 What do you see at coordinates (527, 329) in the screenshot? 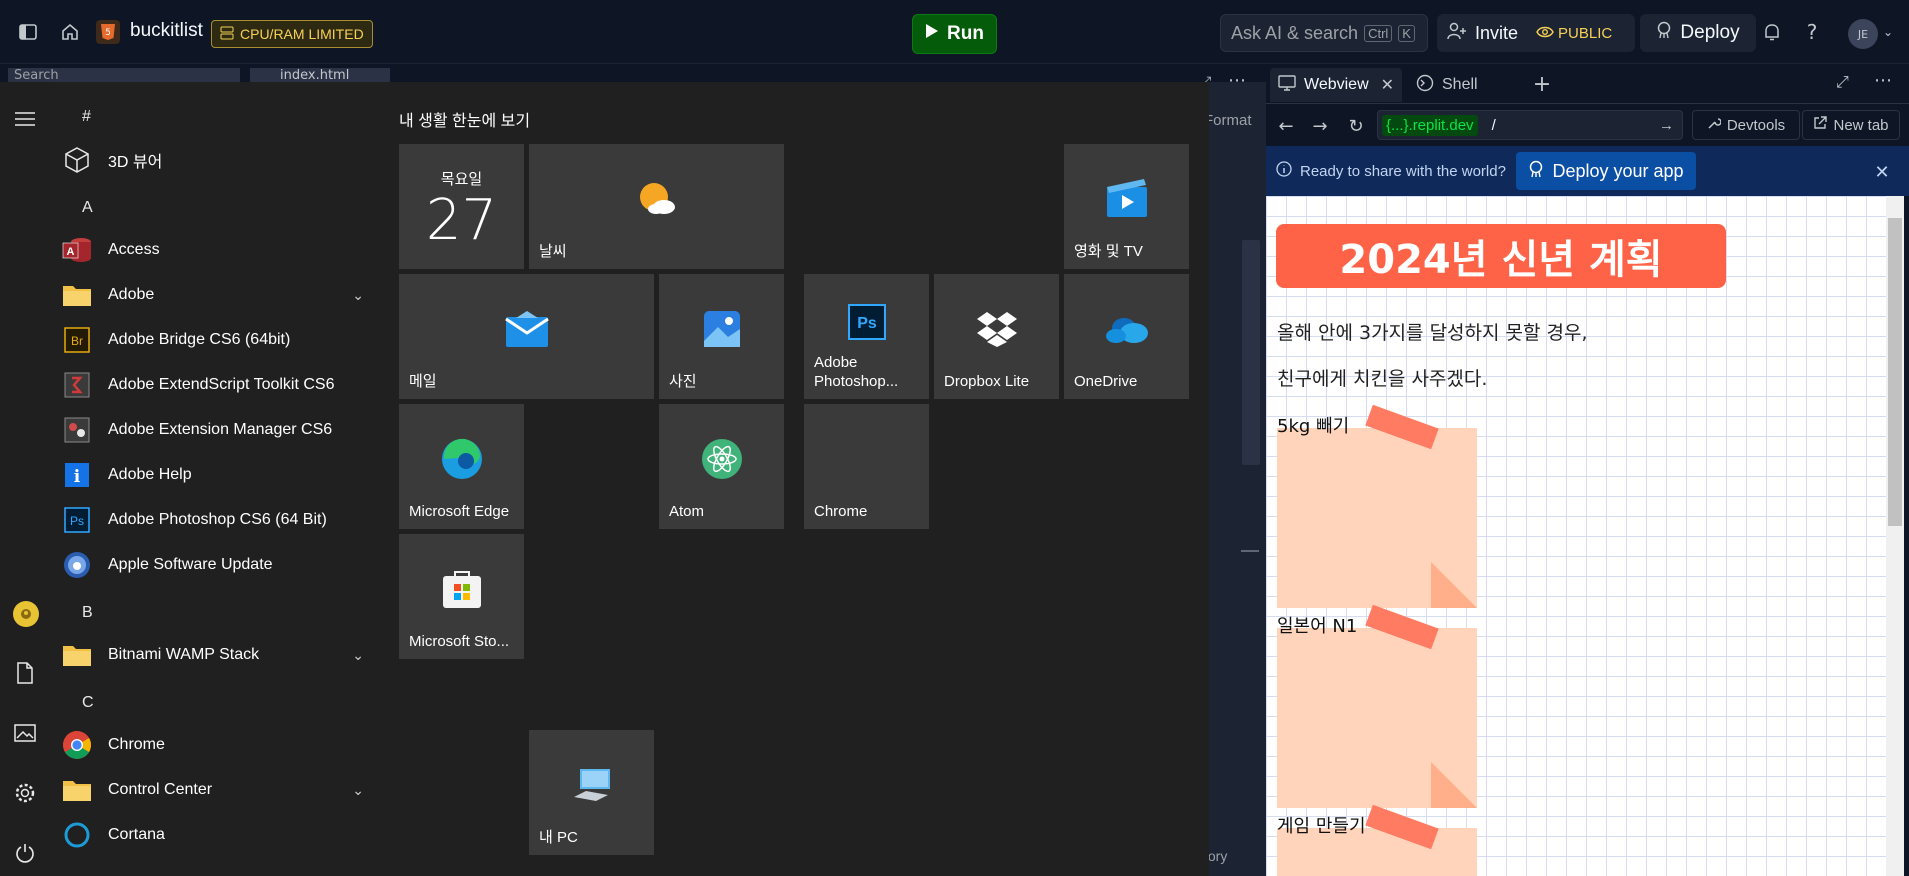
I see `mail-icon` at bounding box center [527, 329].